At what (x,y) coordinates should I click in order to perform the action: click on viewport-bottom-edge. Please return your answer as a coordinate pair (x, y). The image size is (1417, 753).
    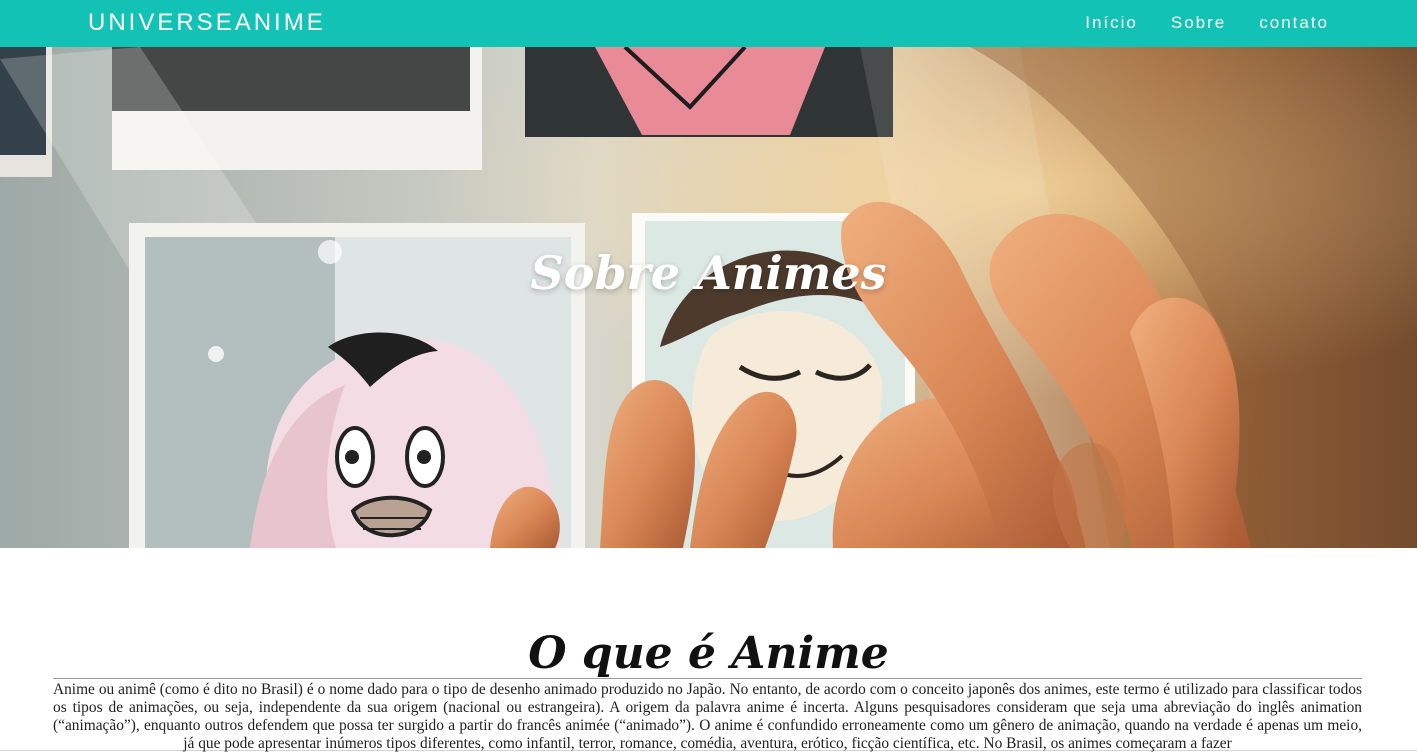
    Looking at the image, I should click on (708, 750).